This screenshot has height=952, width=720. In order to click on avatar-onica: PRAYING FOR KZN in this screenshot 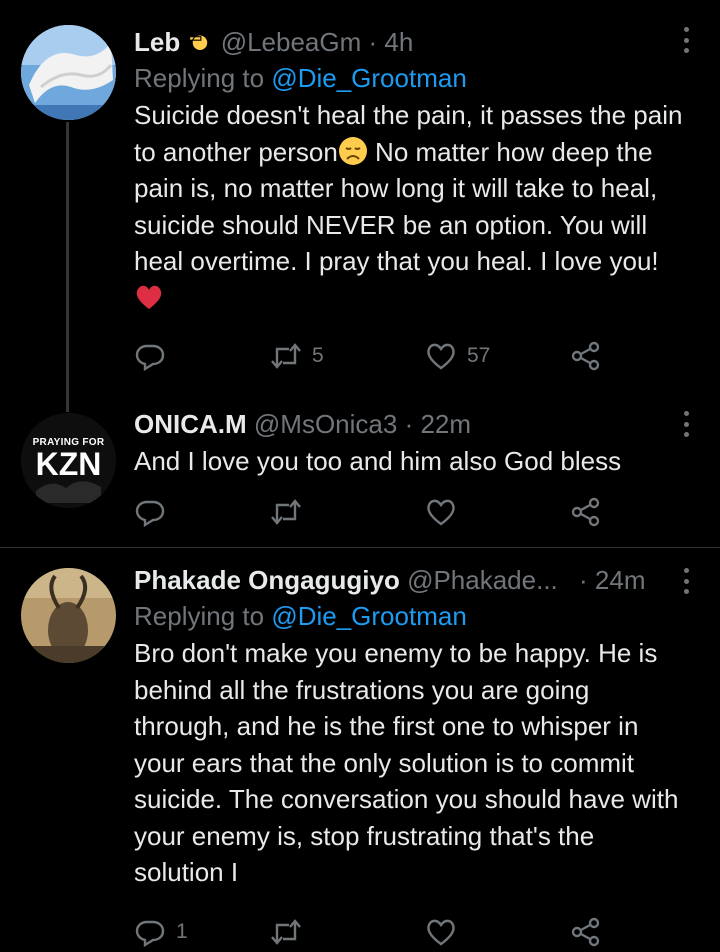, I will do `click(68, 460)`.